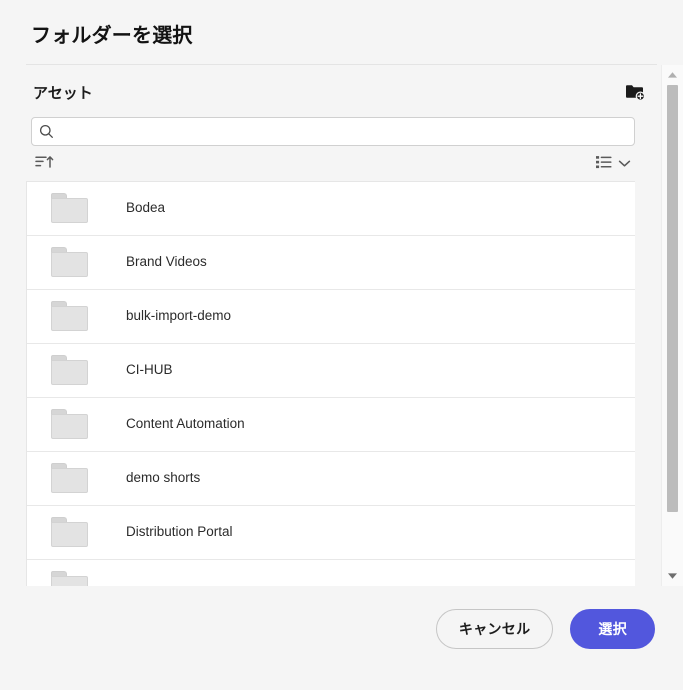 The height and width of the screenshot is (690, 683). I want to click on vertical-scrollbar, so click(672, 325).